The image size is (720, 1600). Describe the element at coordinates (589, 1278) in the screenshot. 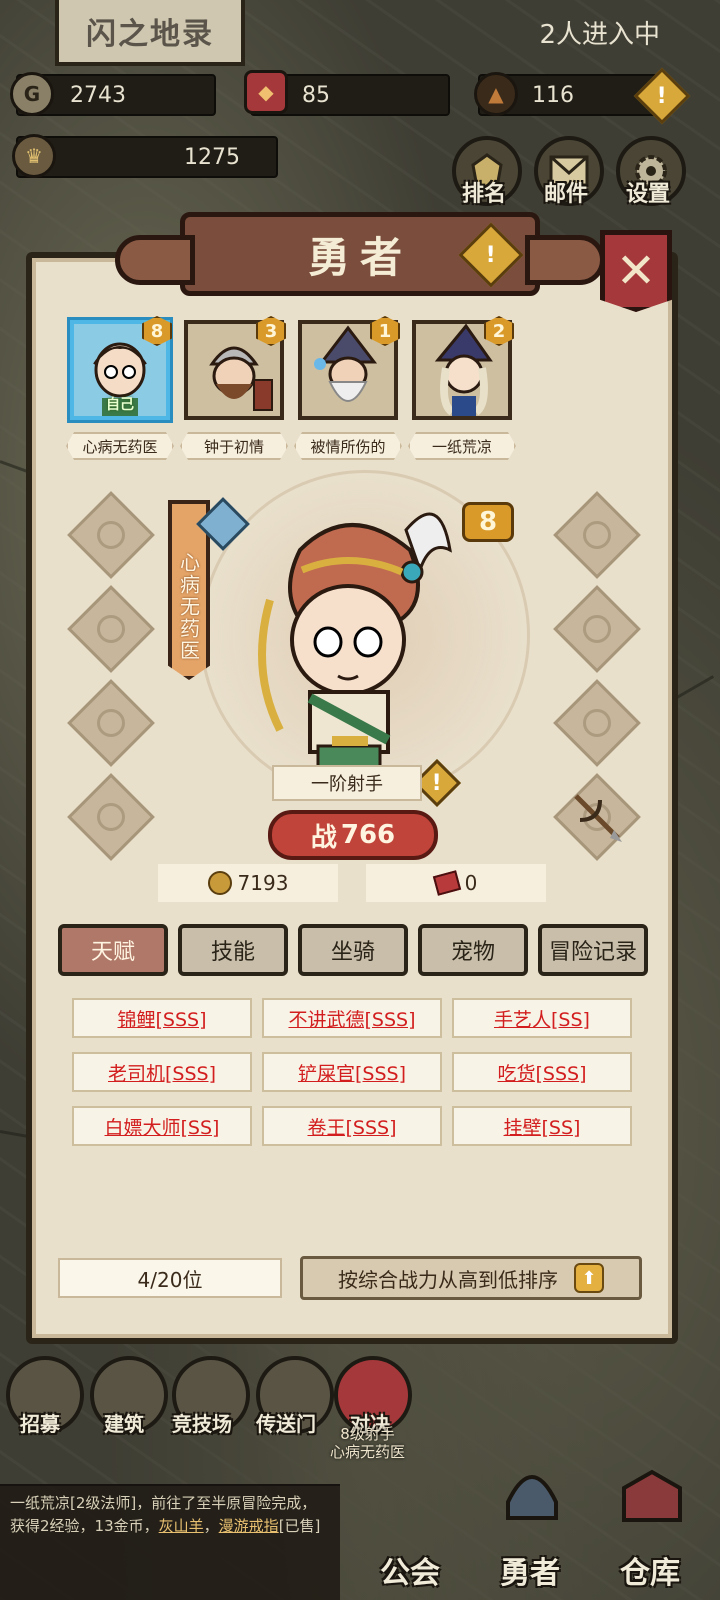

I see `sort-arrow-icon: ⬆` at that location.